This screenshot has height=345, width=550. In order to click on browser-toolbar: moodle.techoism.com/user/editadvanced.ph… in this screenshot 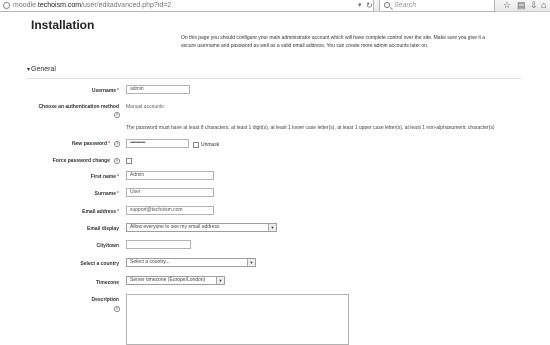, I will do `click(275, 6)`.